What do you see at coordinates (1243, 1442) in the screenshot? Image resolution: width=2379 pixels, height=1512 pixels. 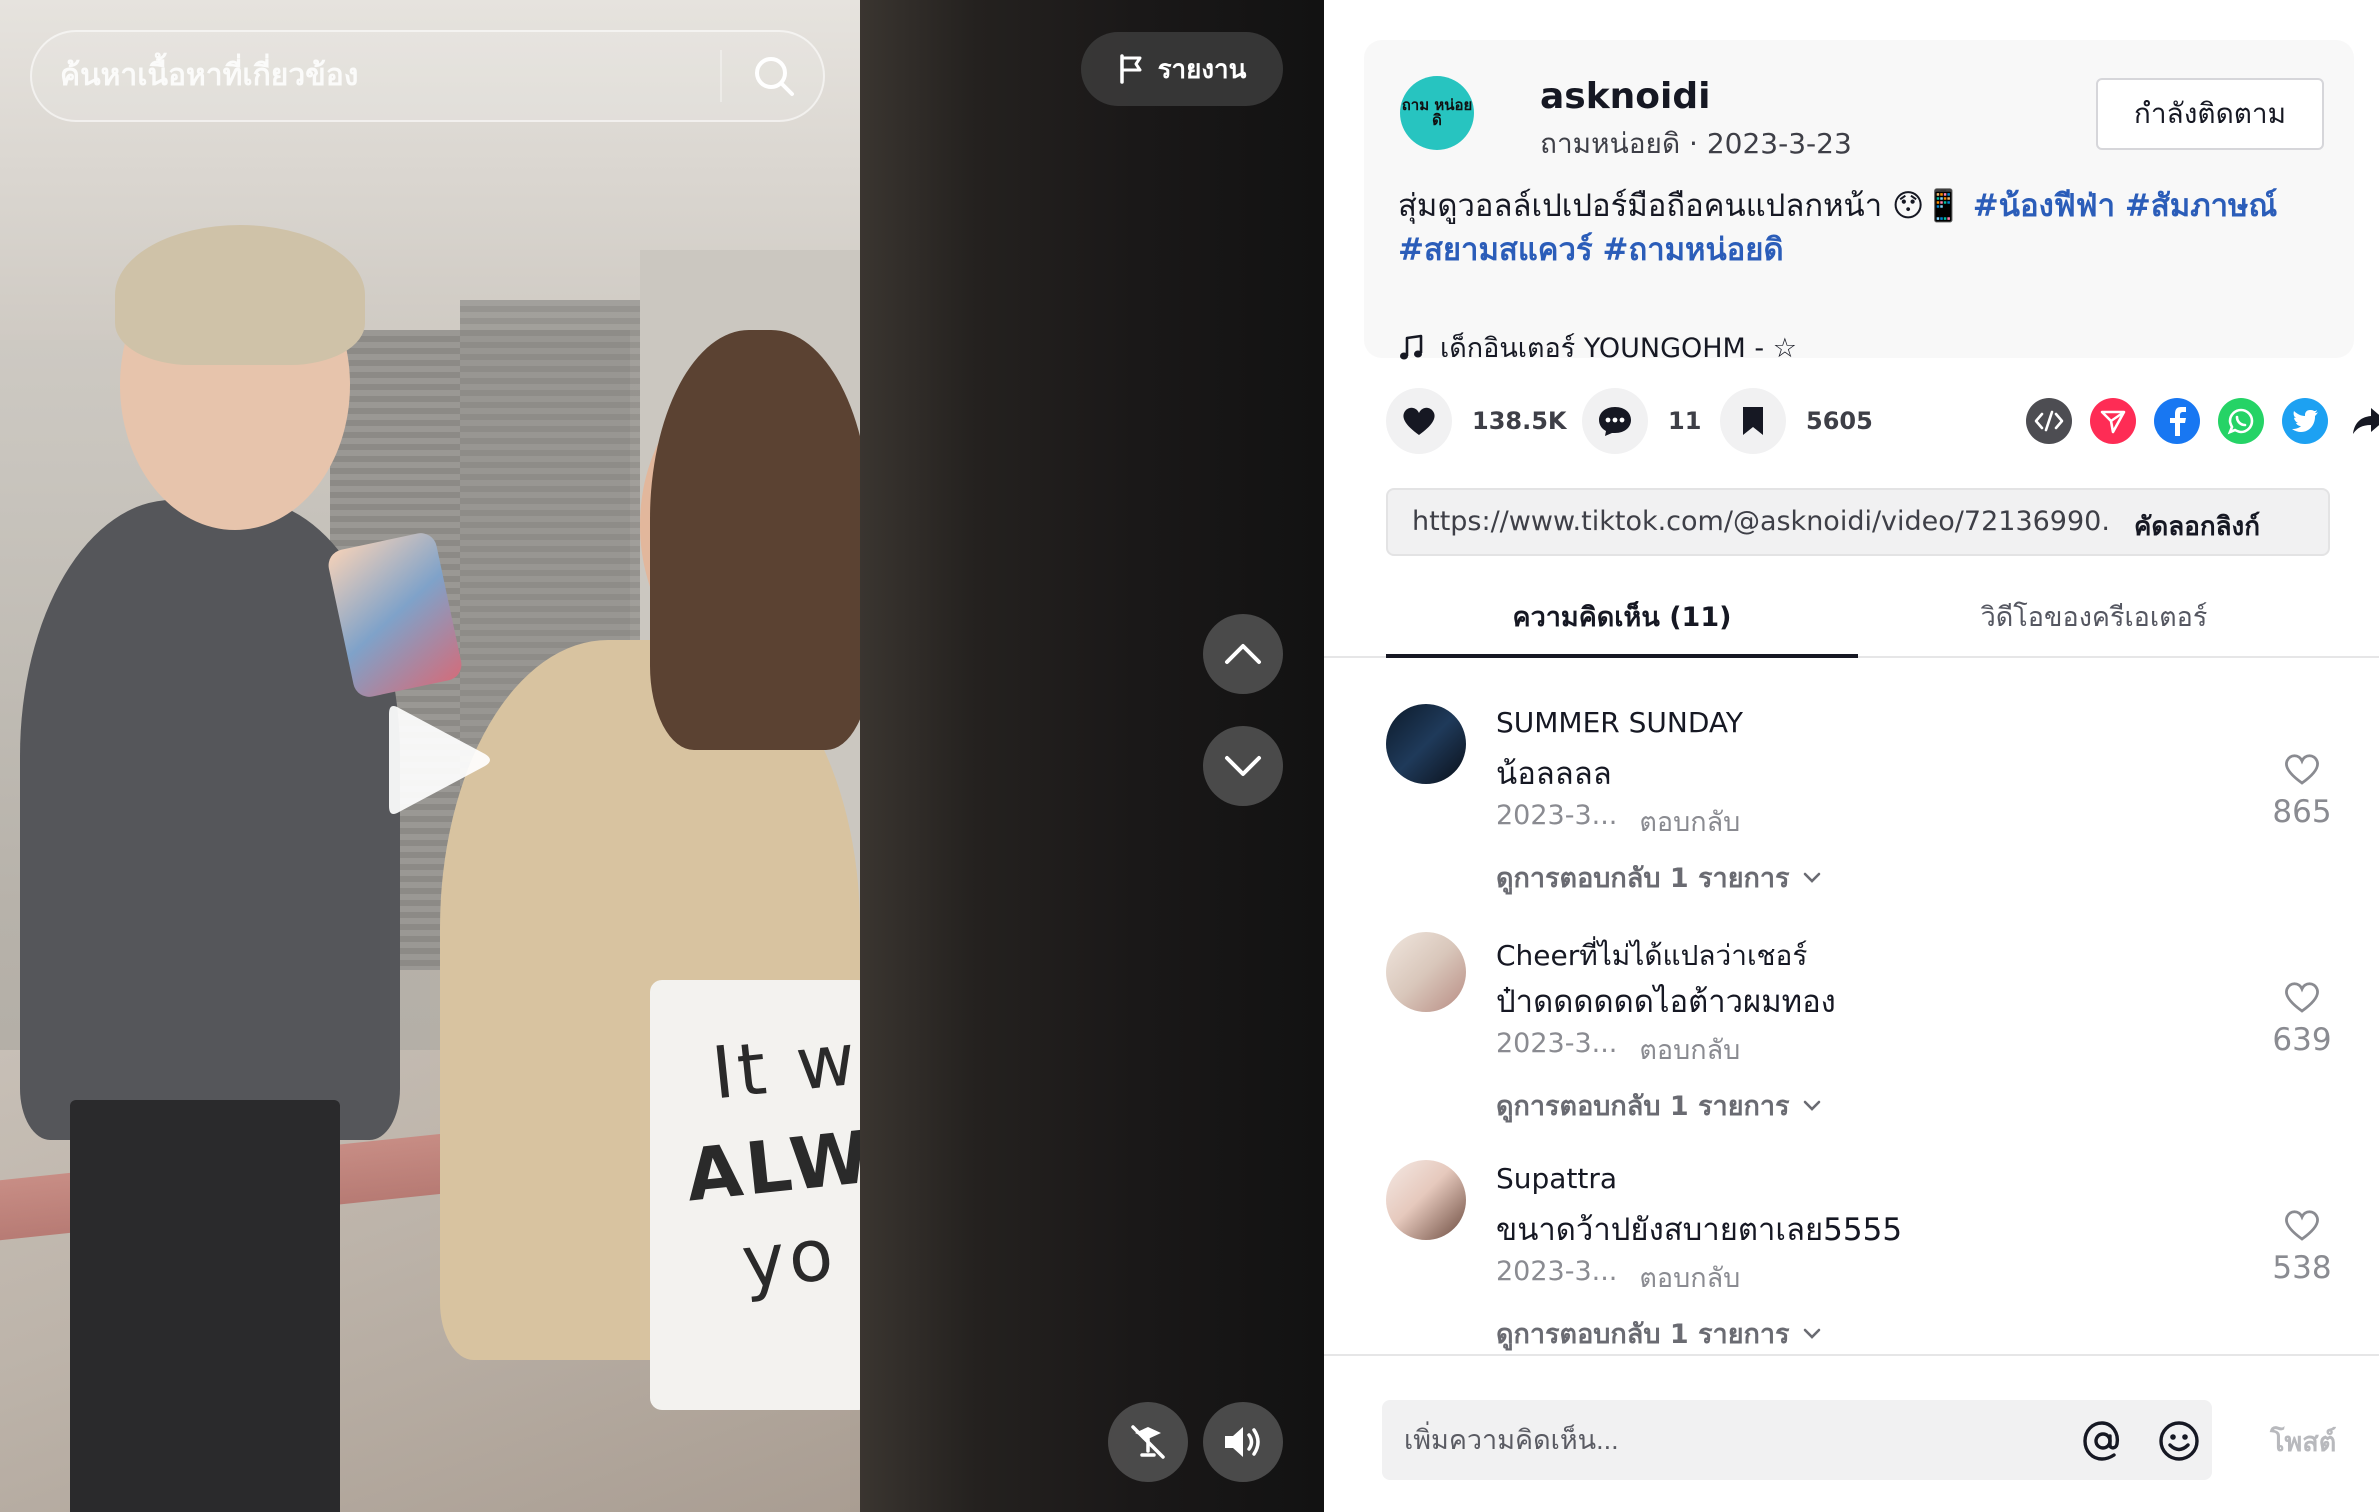 I see `volume-button` at bounding box center [1243, 1442].